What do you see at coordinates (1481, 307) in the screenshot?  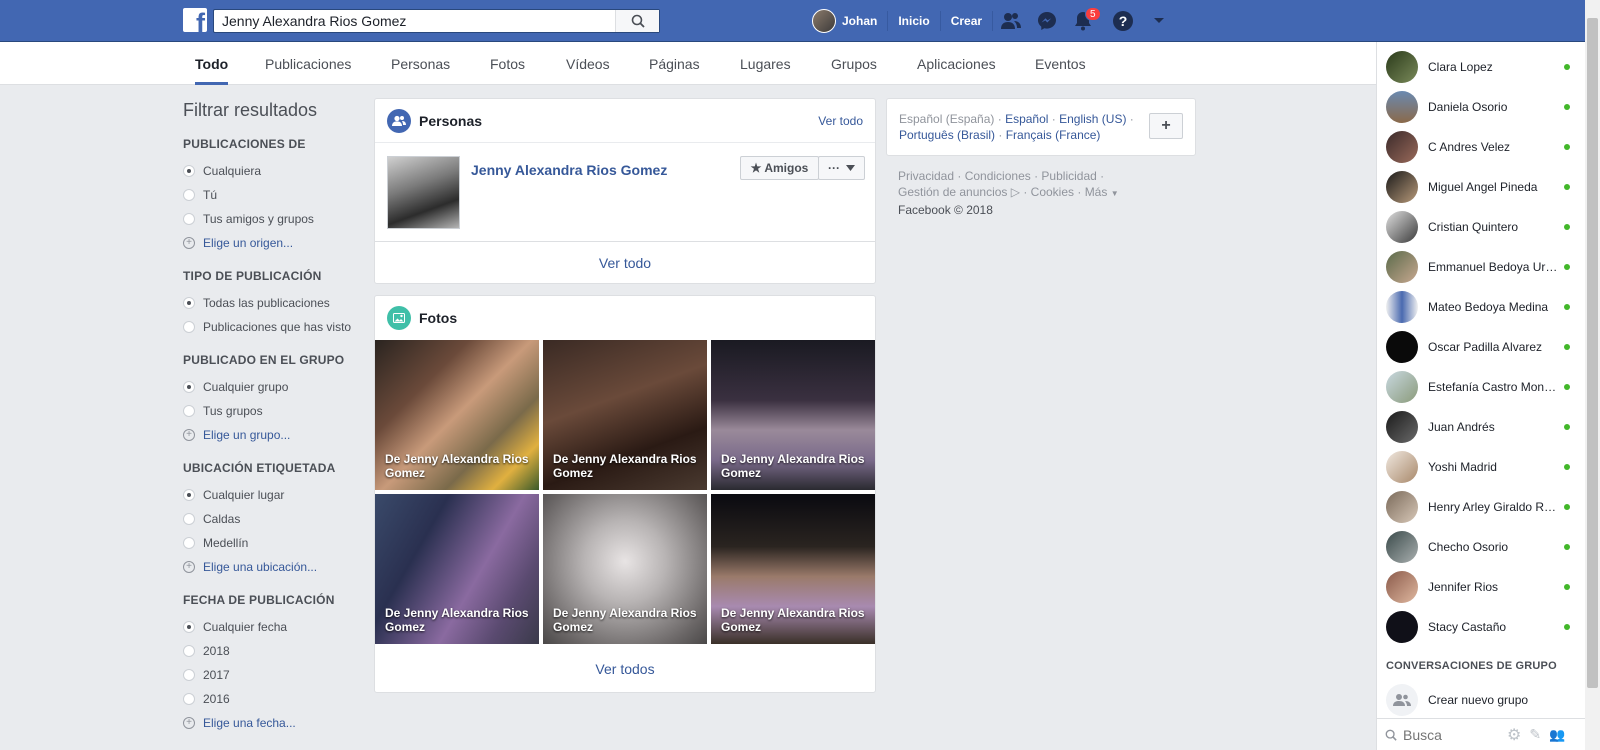 I see `chat-contact: Mateo Bedoya Medina` at bounding box center [1481, 307].